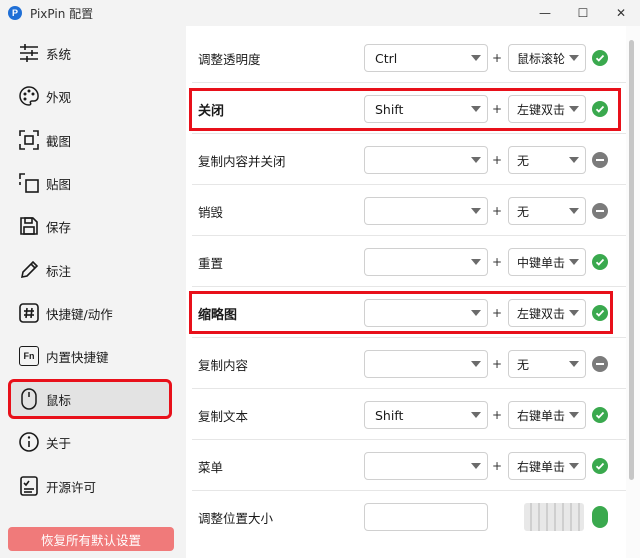 The width and height of the screenshot is (640, 558). What do you see at coordinates (29, 96) in the screenshot?
I see `palette-icon` at bounding box center [29, 96].